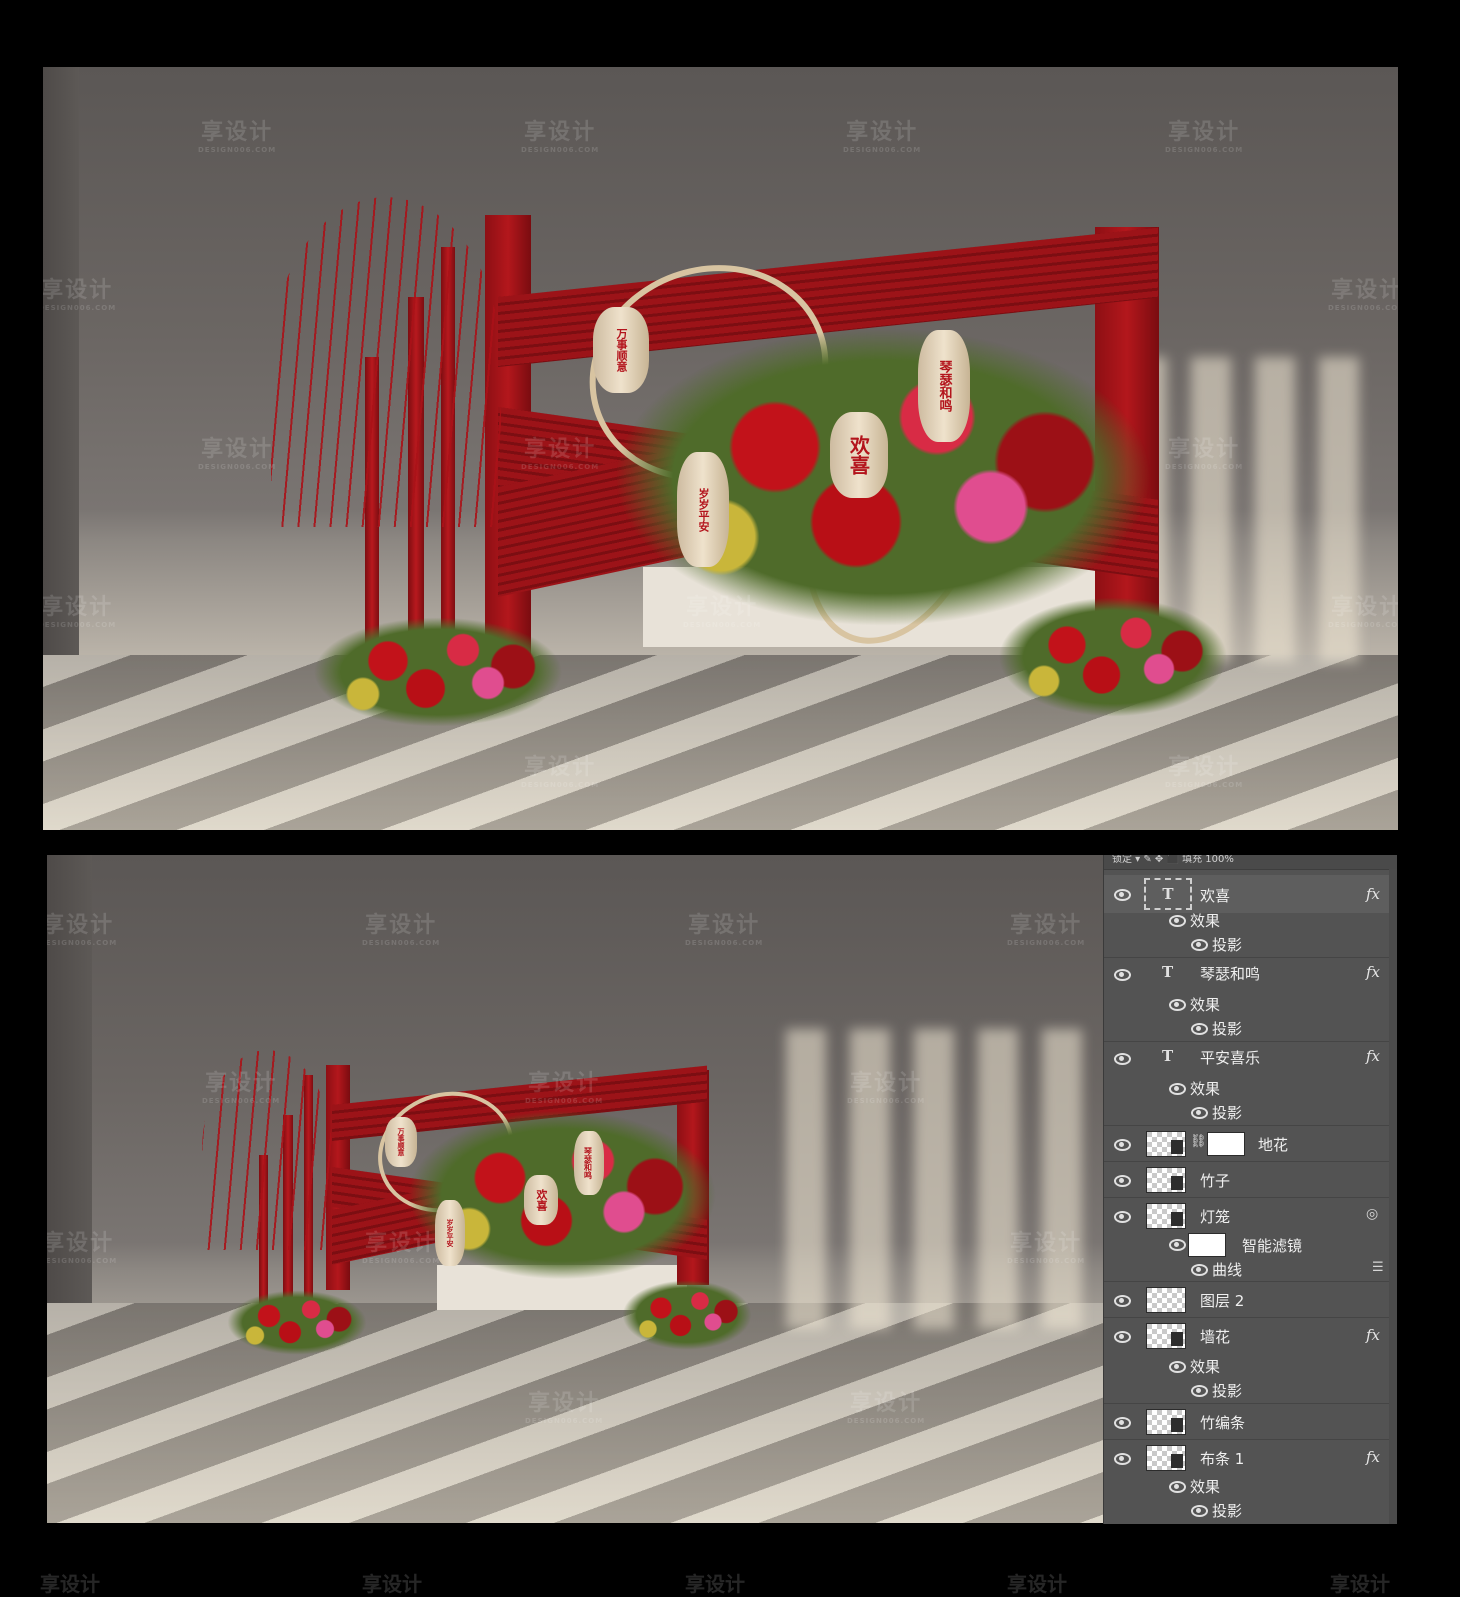  Describe the element at coordinates (1113, 657) in the screenshot. I see `flower-cluster-floor-right` at that location.